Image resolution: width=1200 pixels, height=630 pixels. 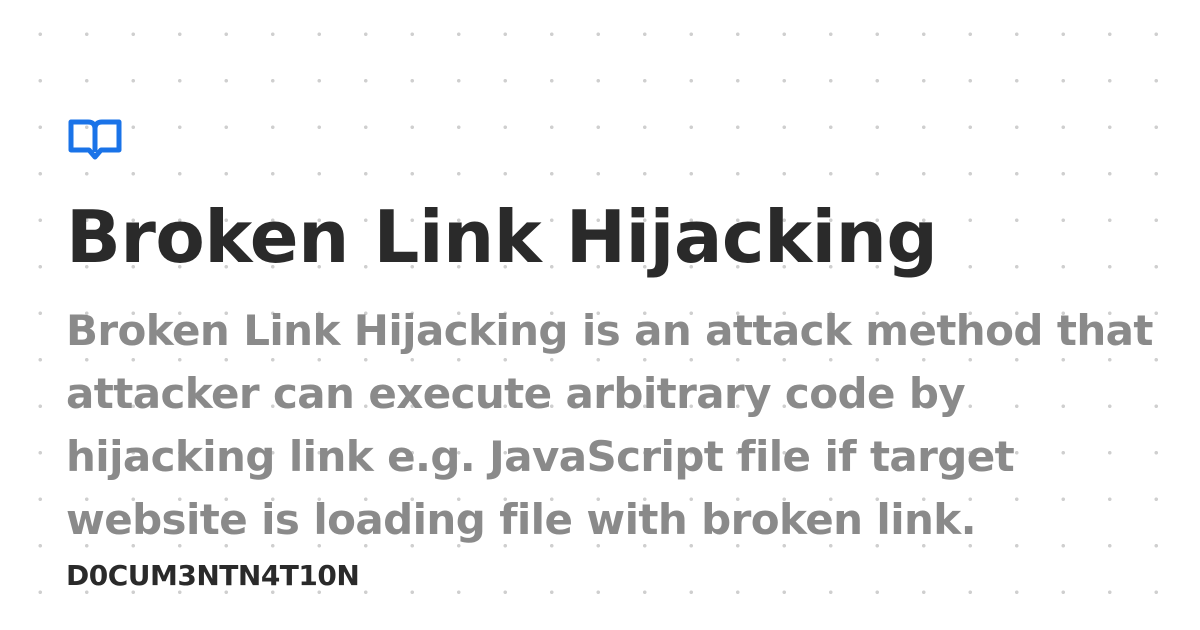 What do you see at coordinates (95, 140) in the screenshot?
I see `open-book-icon` at bounding box center [95, 140].